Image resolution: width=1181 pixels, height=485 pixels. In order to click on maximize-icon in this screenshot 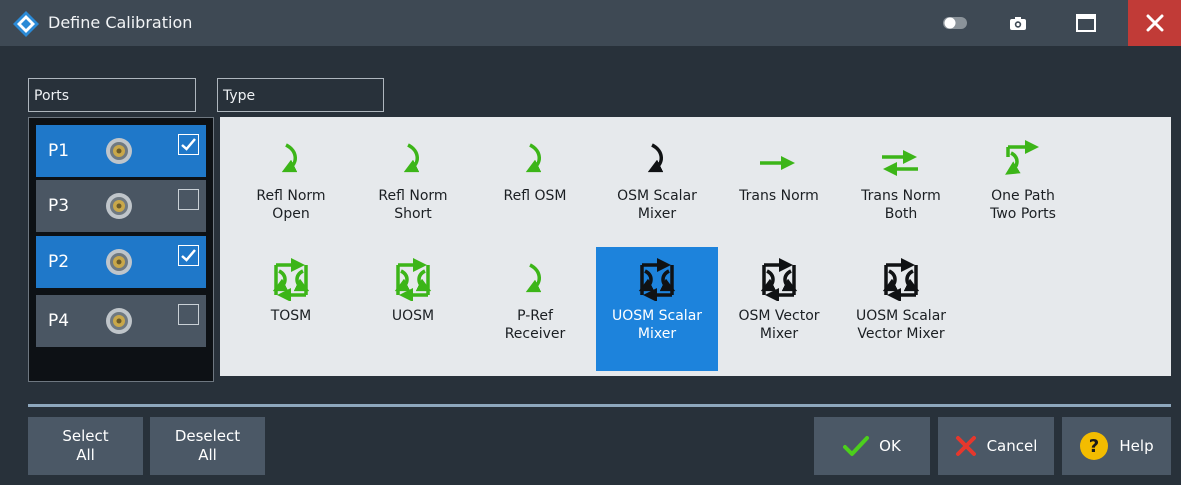, I will do `click(1086, 23)`.